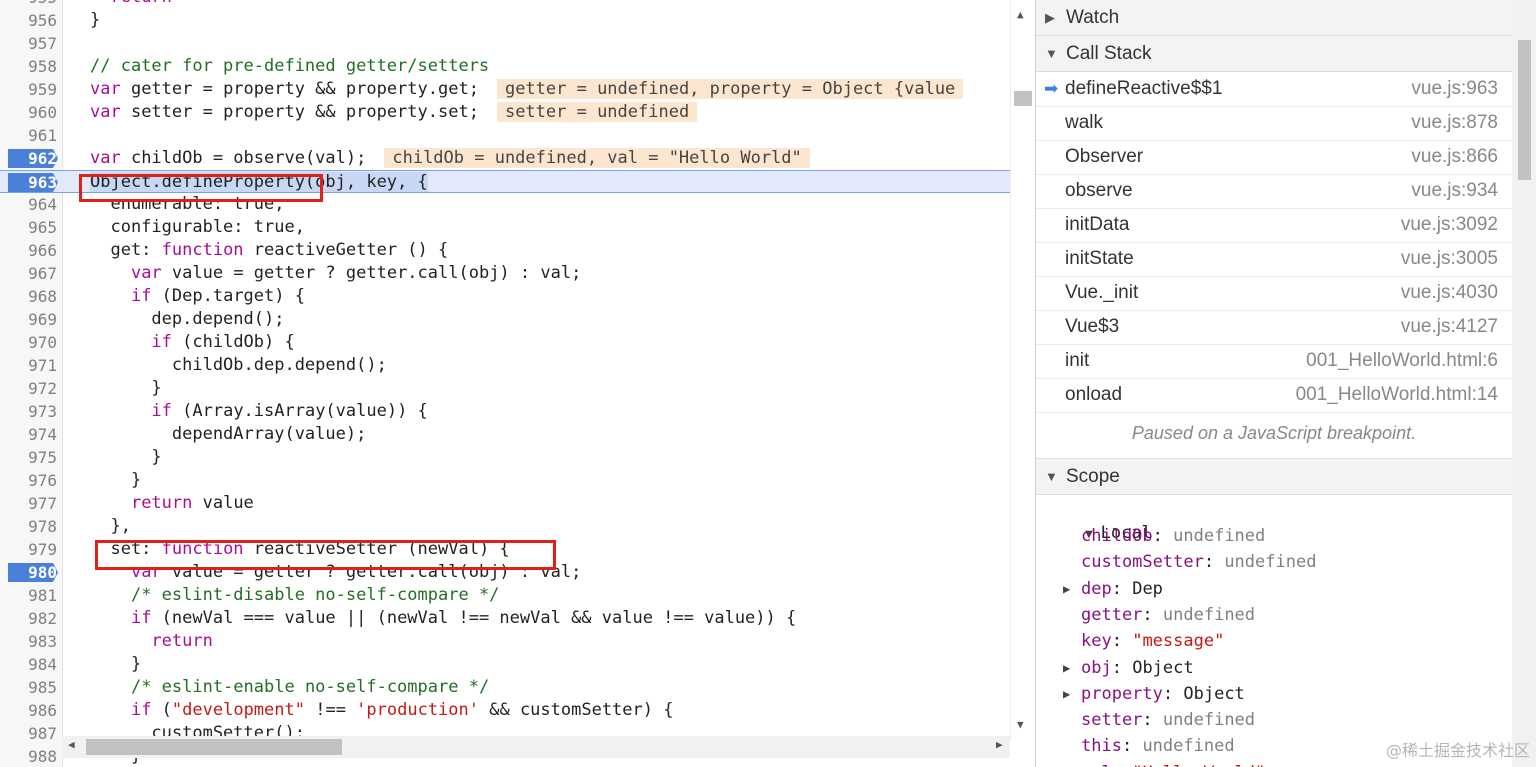  I want to click on scope-pane-header: ▼ Scope, so click(1274, 476).